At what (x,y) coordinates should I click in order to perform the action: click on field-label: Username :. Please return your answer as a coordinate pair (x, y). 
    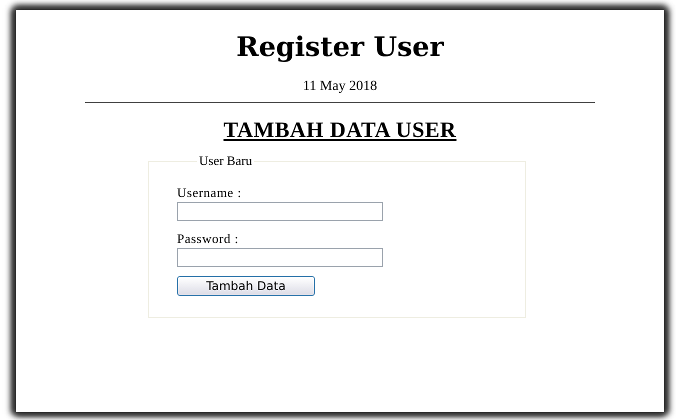
    Looking at the image, I should click on (209, 193).